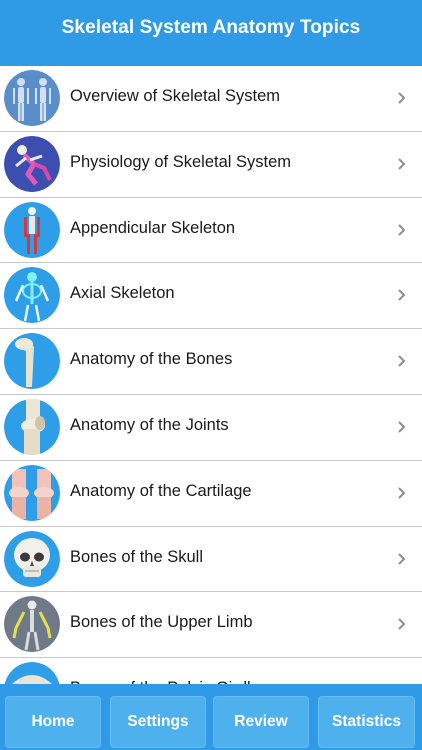  What do you see at coordinates (32, 163) in the screenshot?
I see `running-skeleton-icon` at bounding box center [32, 163].